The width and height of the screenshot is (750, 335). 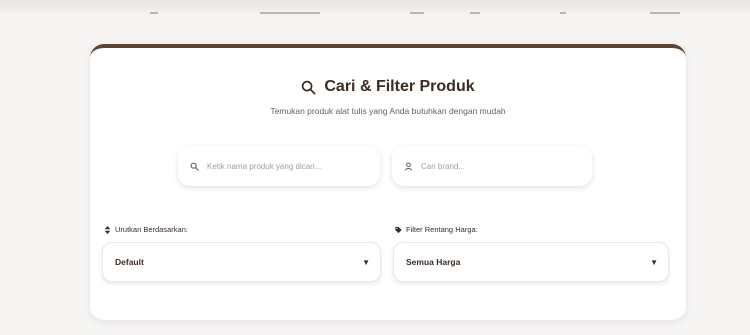 I want to click on sort-selected-value: Default, so click(x=129, y=262).